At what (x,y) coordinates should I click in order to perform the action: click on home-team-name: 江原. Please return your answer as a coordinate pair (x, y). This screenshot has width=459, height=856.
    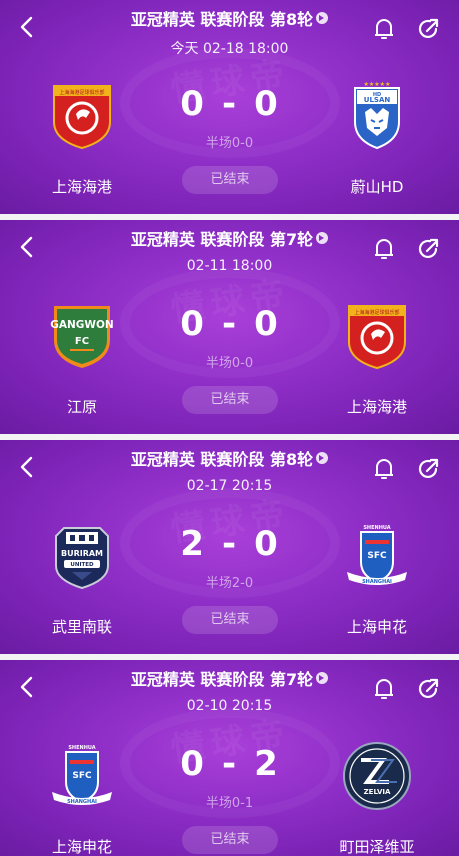
    Looking at the image, I should click on (82, 406).